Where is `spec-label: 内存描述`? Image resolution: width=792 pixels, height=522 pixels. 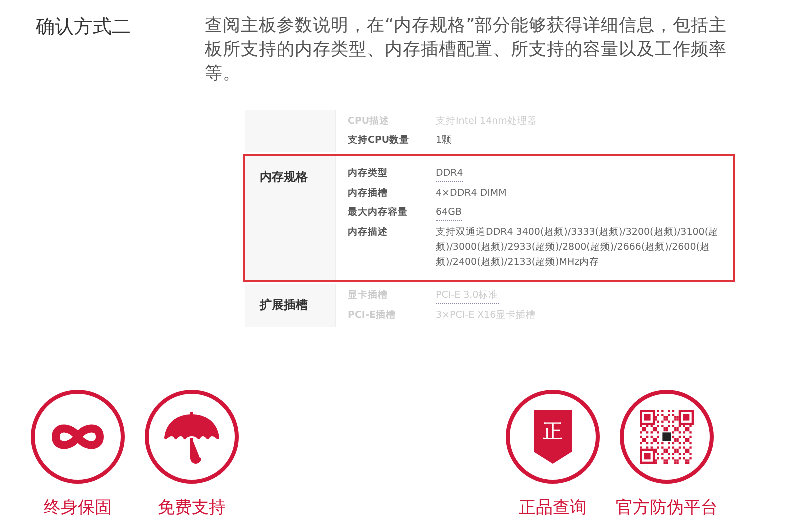 spec-label: 内存描述 is located at coordinates (368, 233).